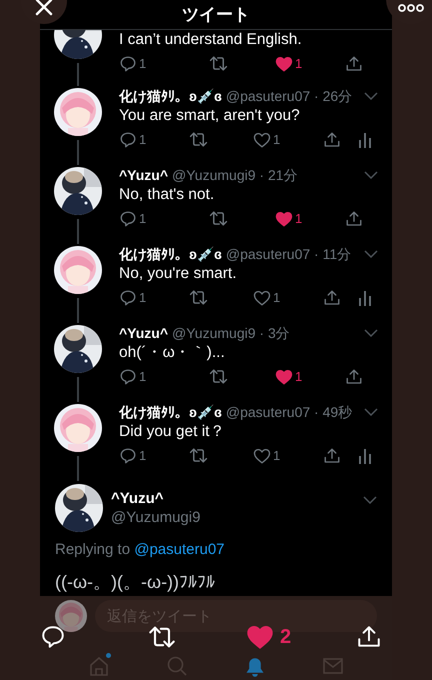  What do you see at coordinates (155, 517) in the screenshot?
I see `user-handle: @Yuzumugi9` at bounding box center [155, 517].